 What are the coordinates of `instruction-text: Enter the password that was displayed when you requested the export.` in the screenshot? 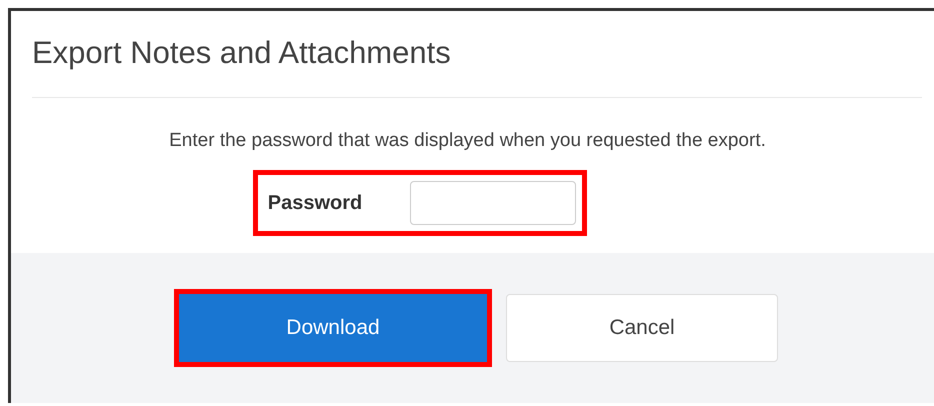 It's located at (467, 141).